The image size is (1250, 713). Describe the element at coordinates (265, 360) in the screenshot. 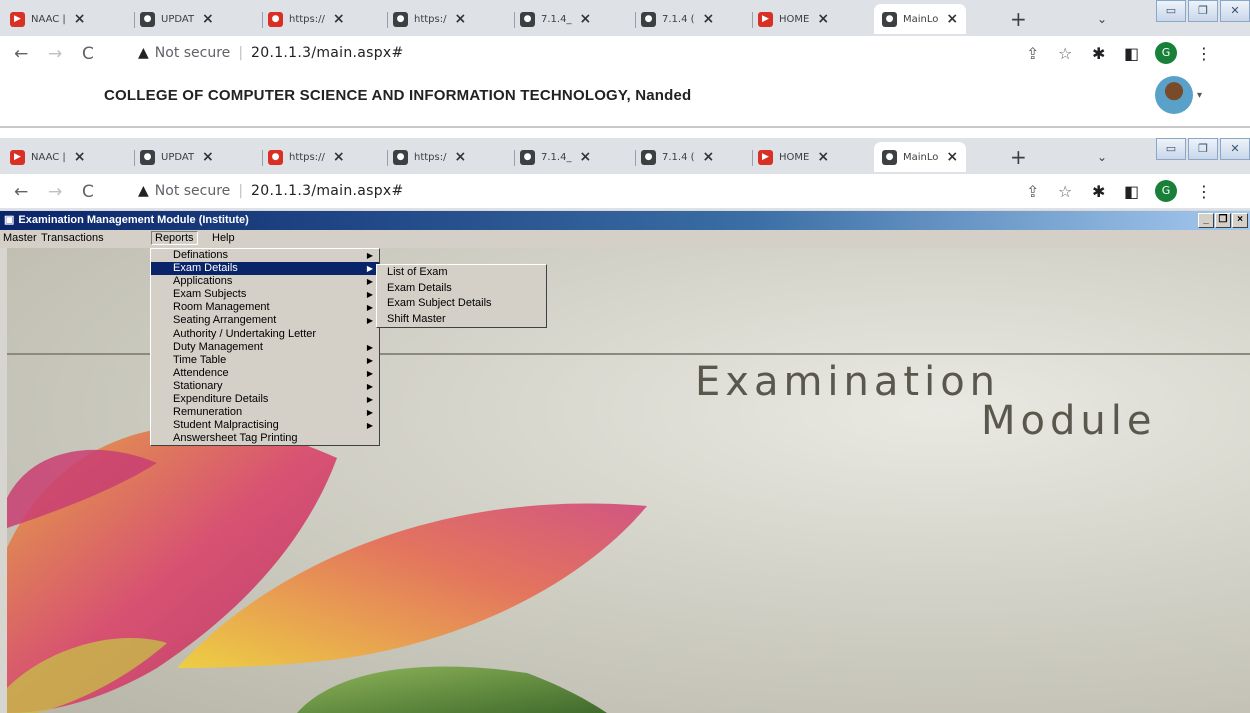

I see `reports-menu-item: Time Table ▶` at that location.